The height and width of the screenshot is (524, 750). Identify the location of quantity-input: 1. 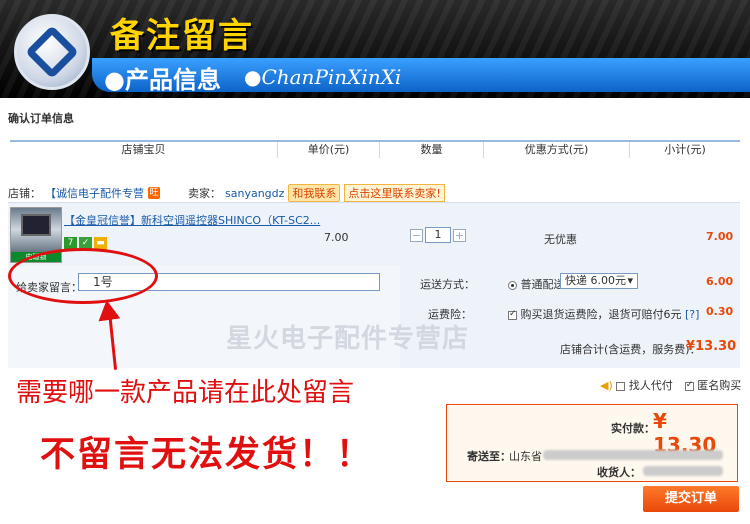
(438, 235).